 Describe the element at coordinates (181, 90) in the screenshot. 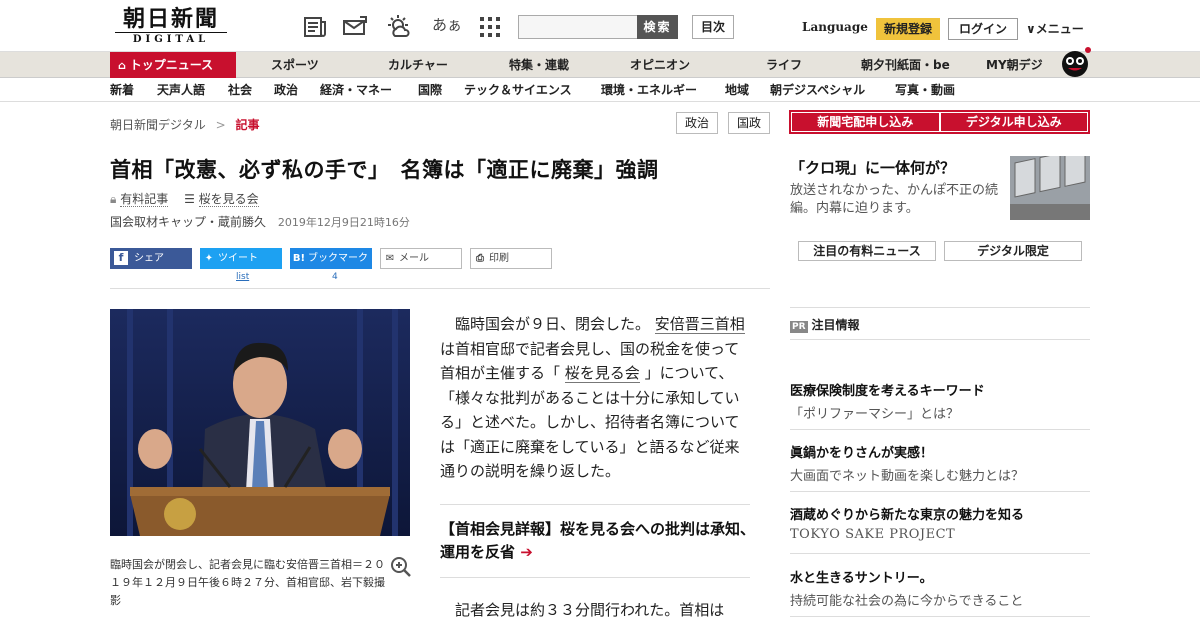

I see `subnav-item: 天声人語` at that location.